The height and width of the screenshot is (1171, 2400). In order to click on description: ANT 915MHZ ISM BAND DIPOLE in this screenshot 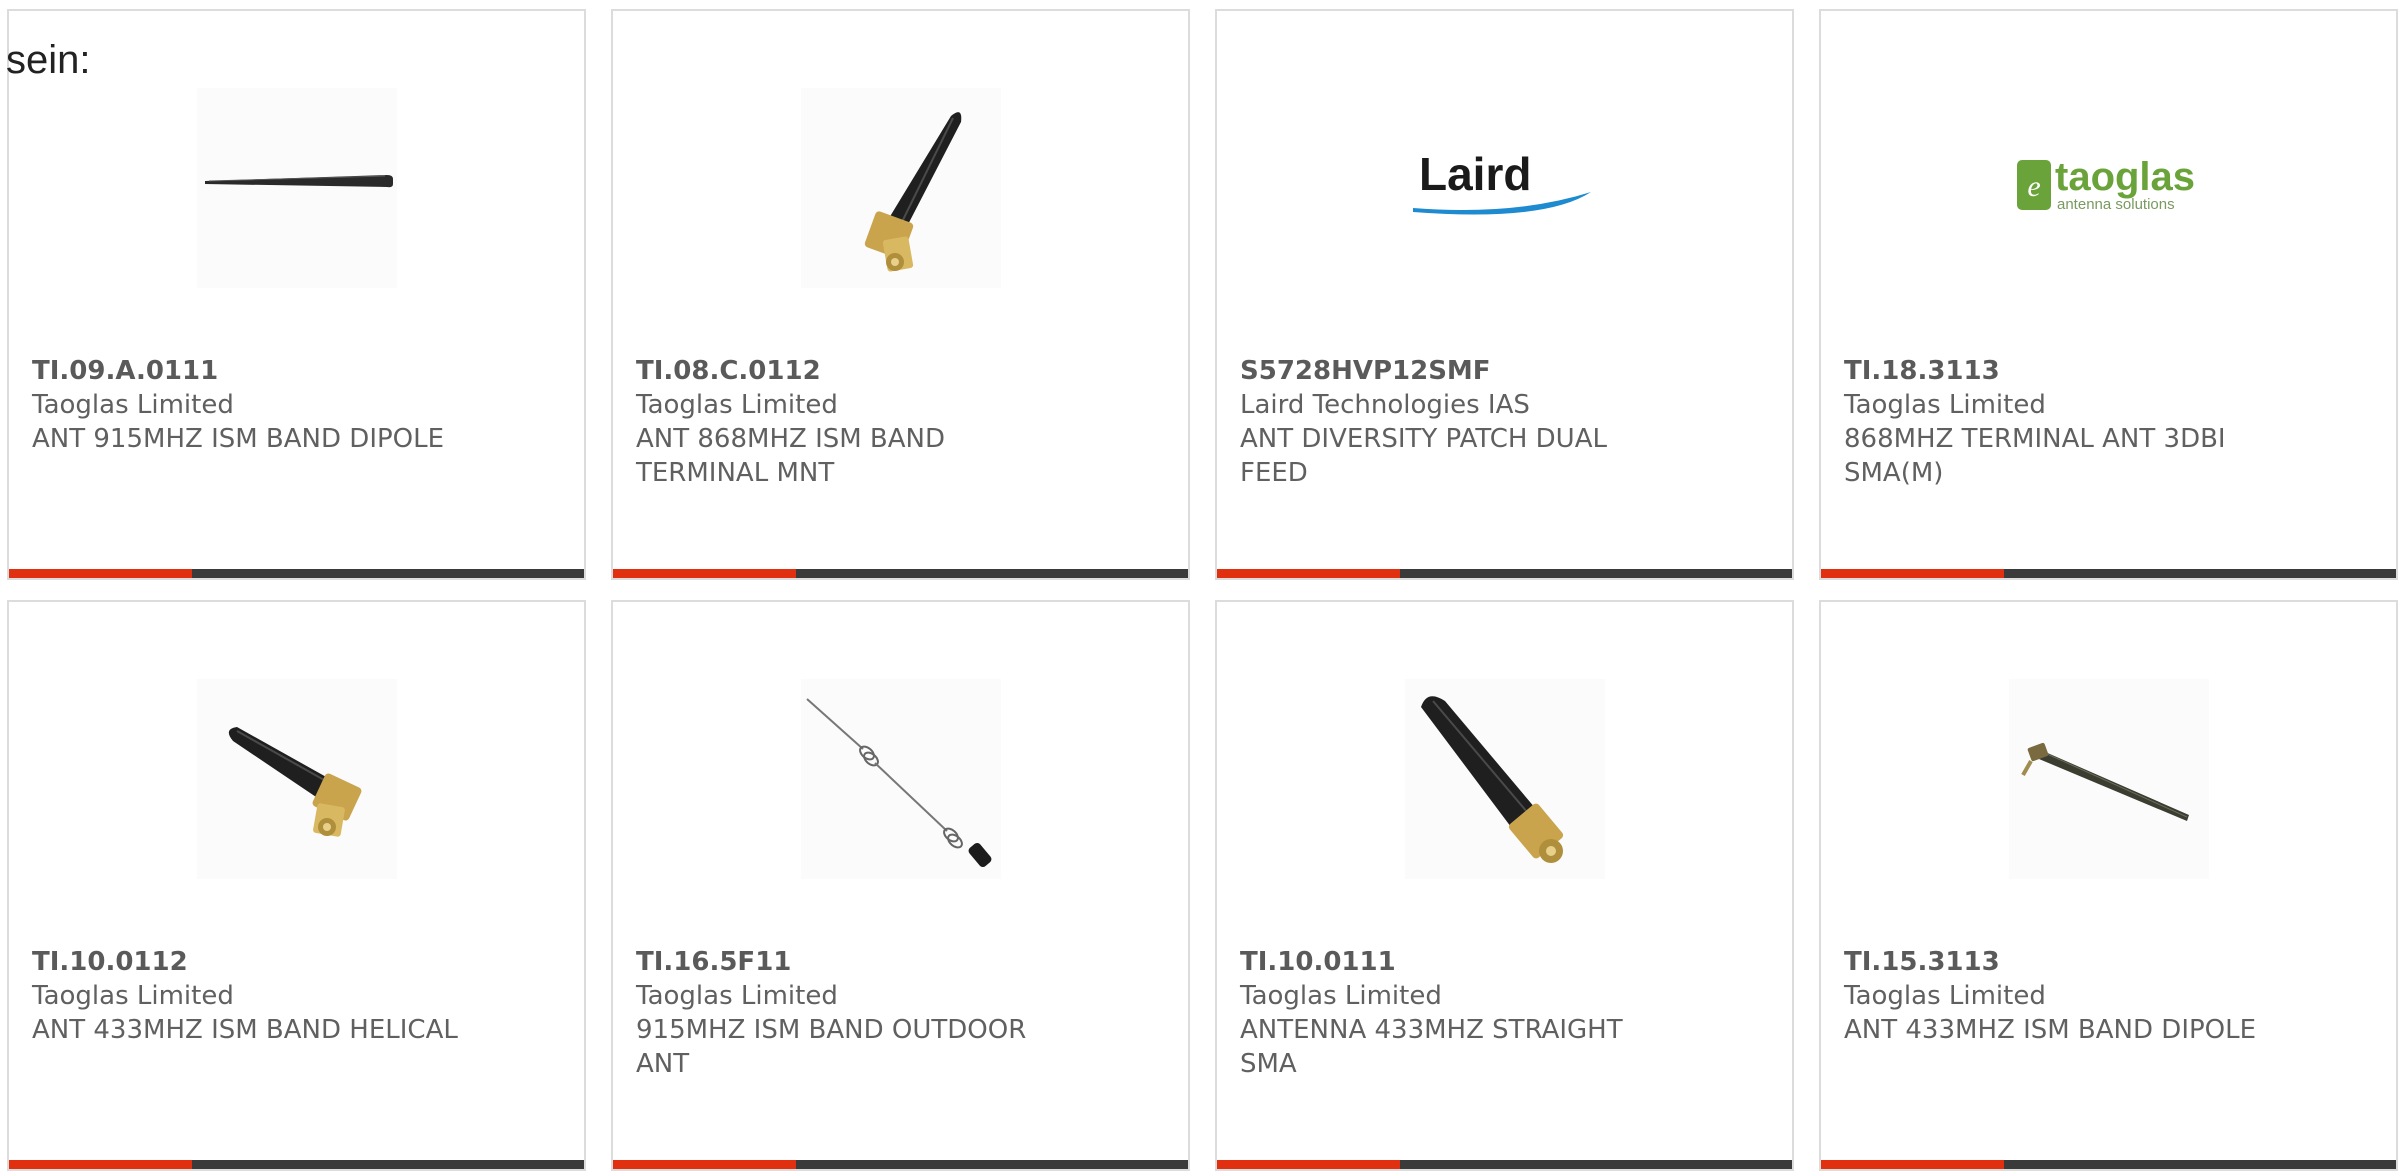, I will do `click(238, 439)`.